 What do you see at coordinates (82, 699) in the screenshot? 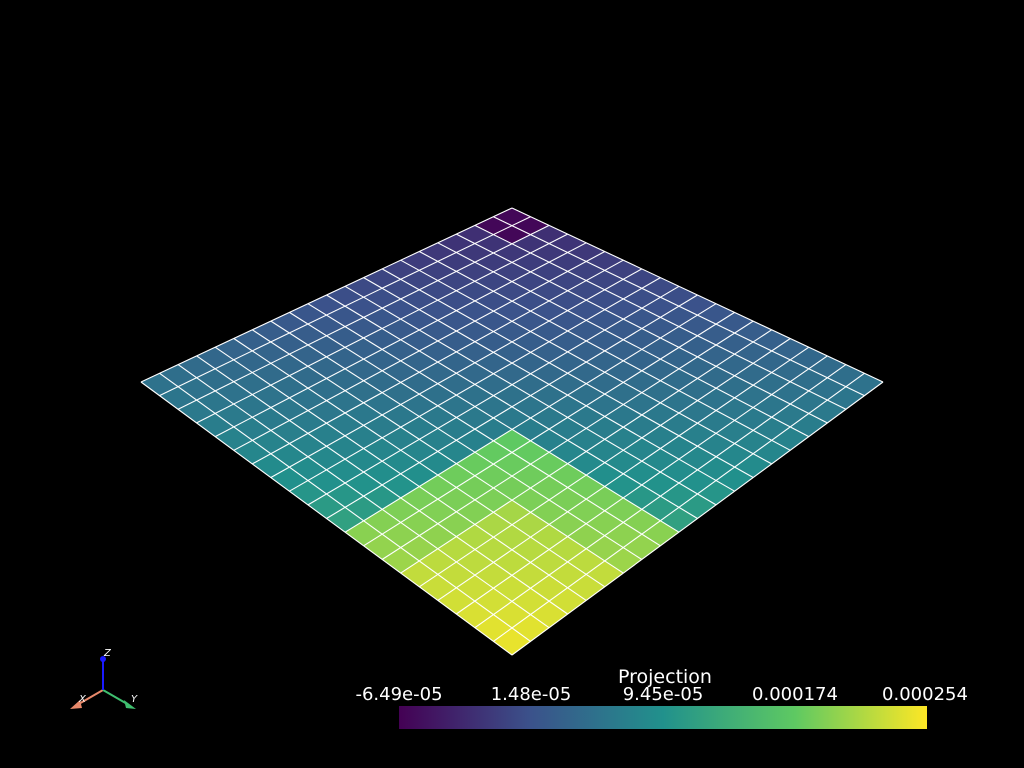
I see `x-axis-label: X` at bounding box center [82, 699].